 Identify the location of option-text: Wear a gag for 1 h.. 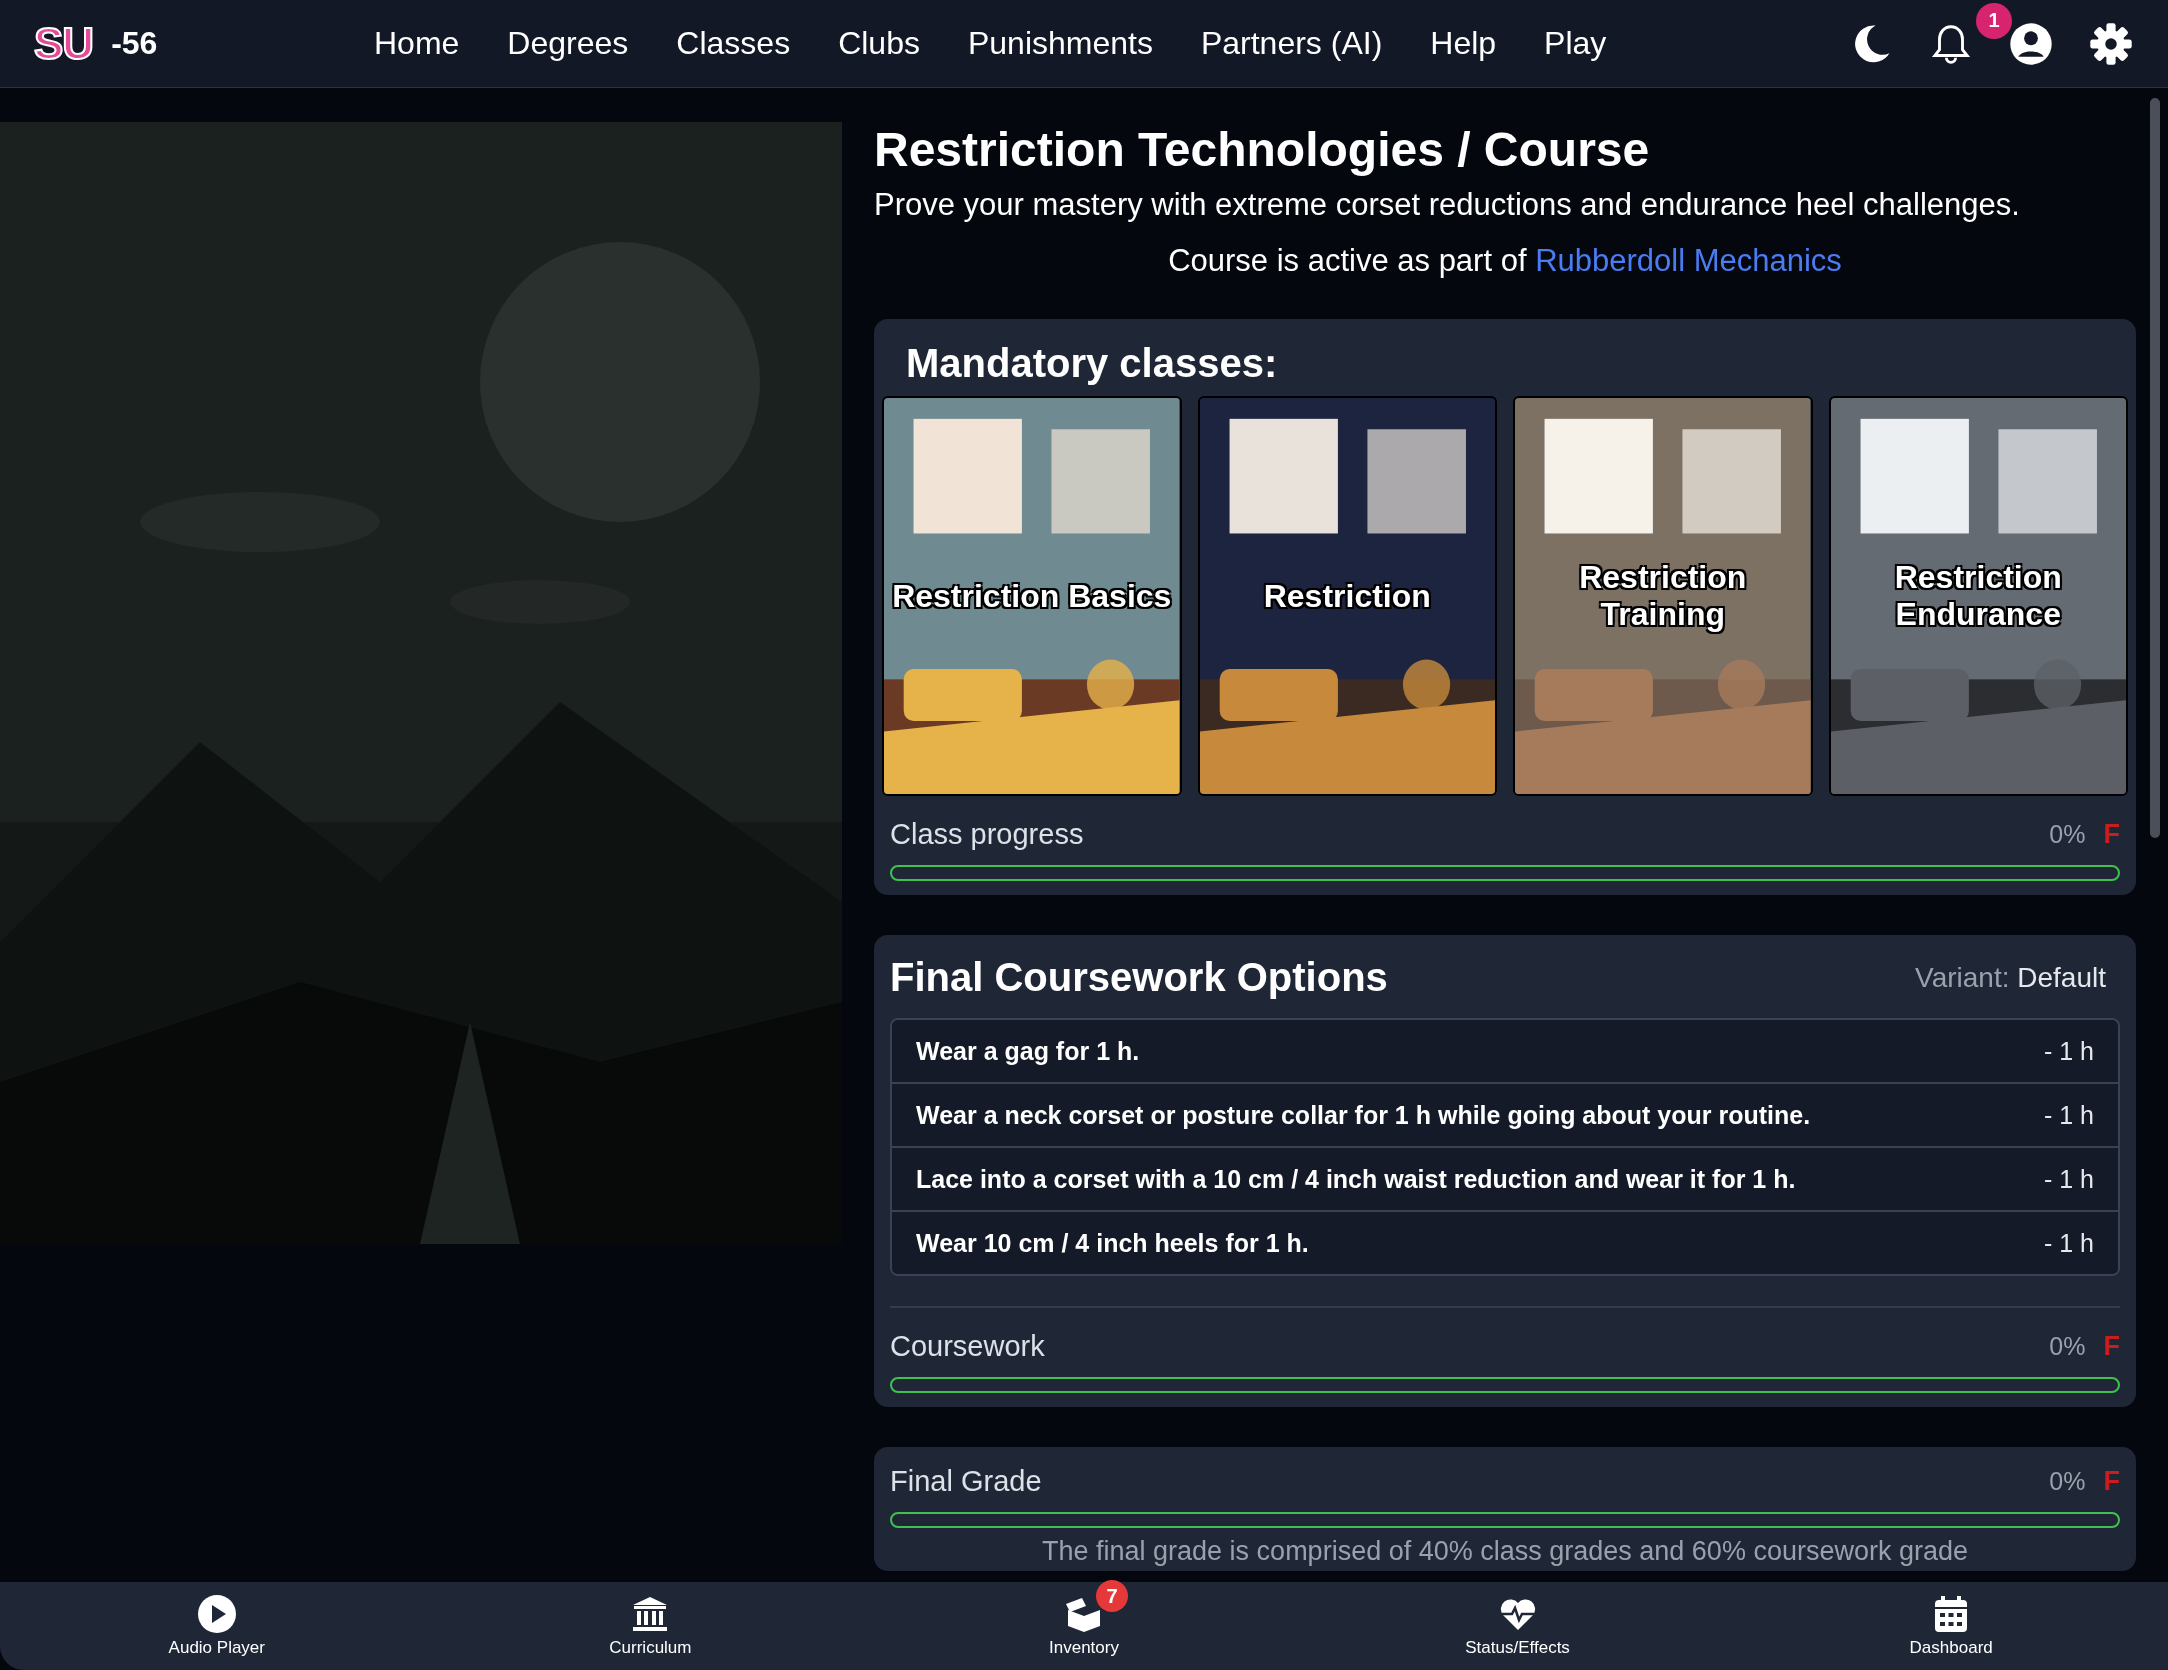
(1028, 1051).